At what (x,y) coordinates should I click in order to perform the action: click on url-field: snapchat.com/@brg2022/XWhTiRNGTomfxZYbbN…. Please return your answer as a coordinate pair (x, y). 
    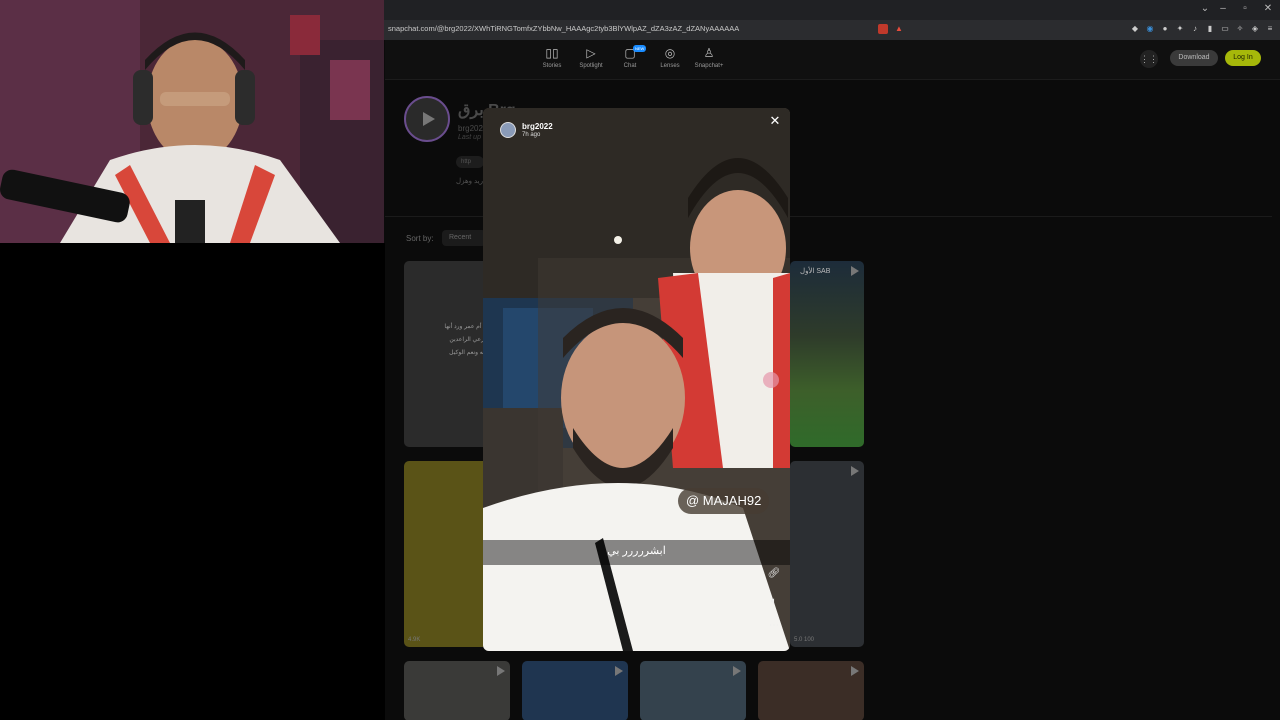
    Looking at the image, I should click on (563, 28).